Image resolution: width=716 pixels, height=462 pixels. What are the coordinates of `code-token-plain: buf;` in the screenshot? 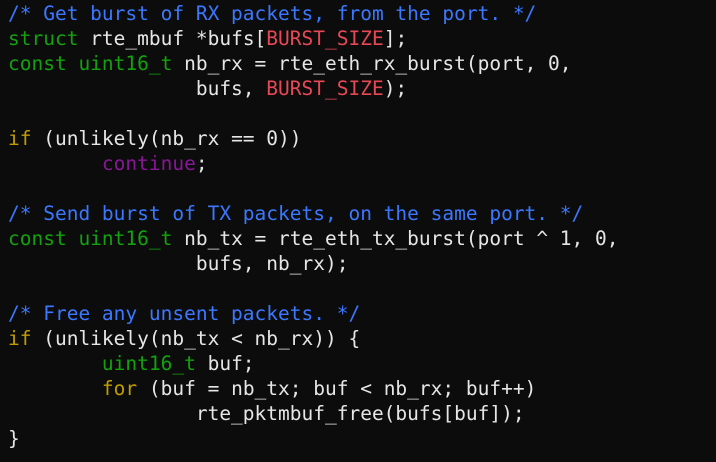 It's located at (225, 363).